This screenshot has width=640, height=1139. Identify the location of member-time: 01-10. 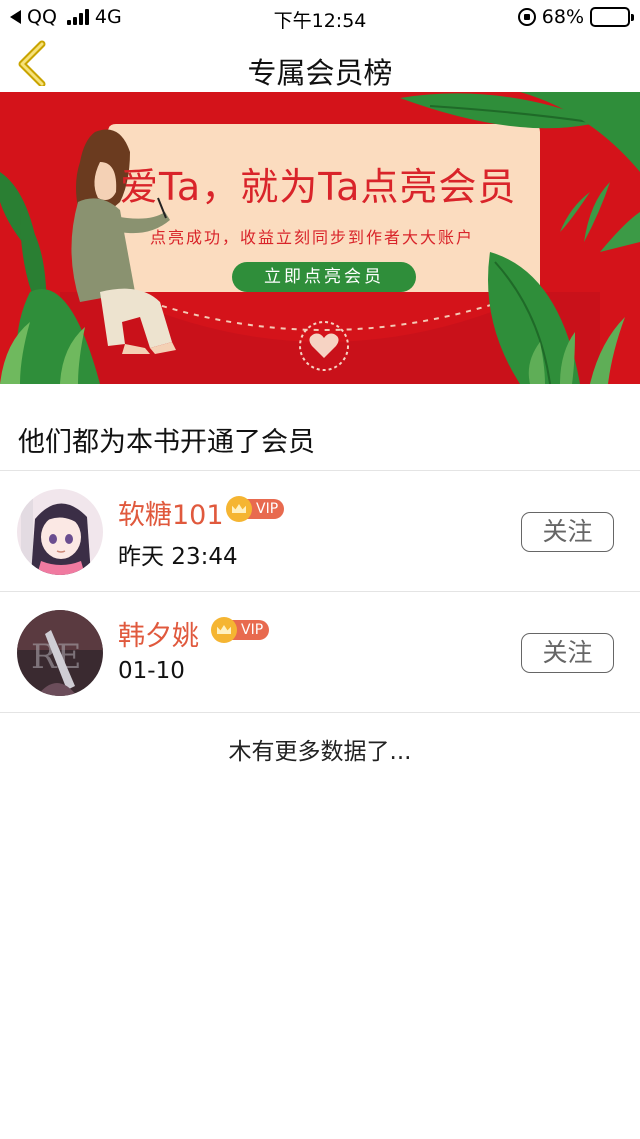
(151, 671).